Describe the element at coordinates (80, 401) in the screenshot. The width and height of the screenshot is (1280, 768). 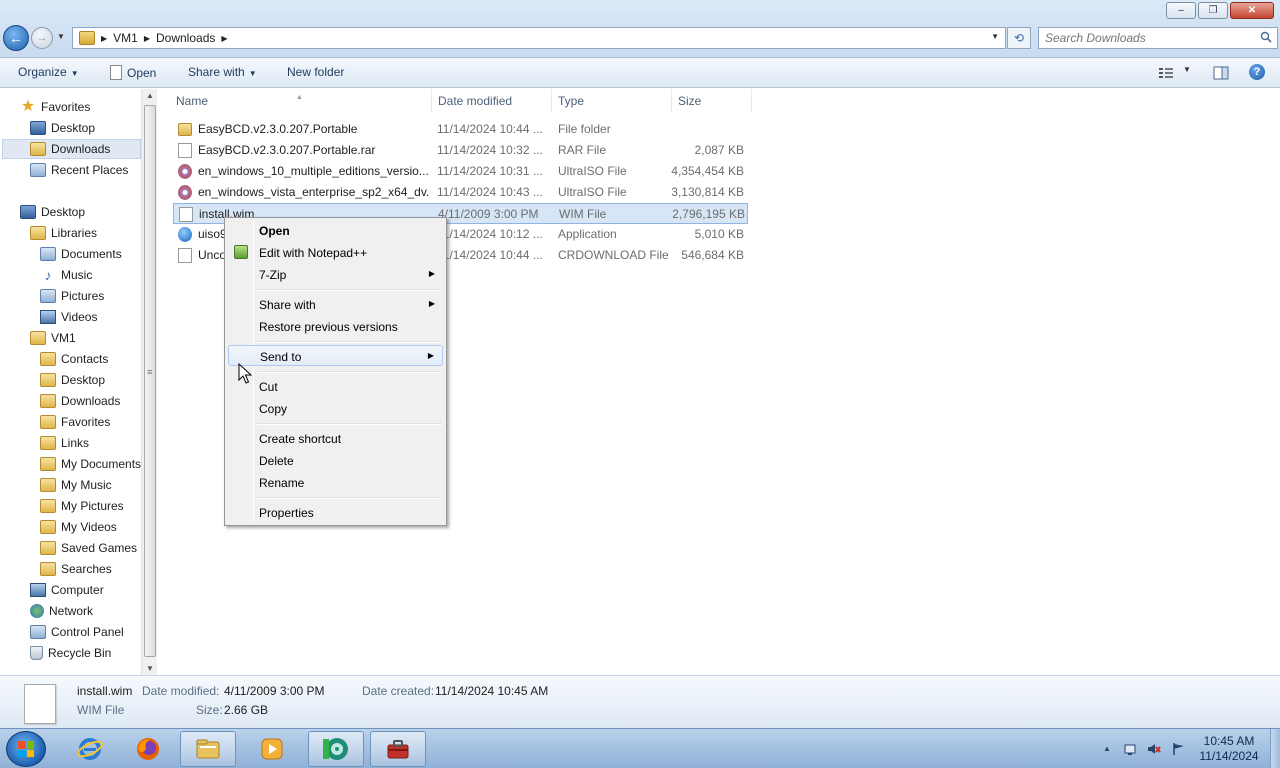
I see `nav-vm1-downloads: Downloads` at that location.